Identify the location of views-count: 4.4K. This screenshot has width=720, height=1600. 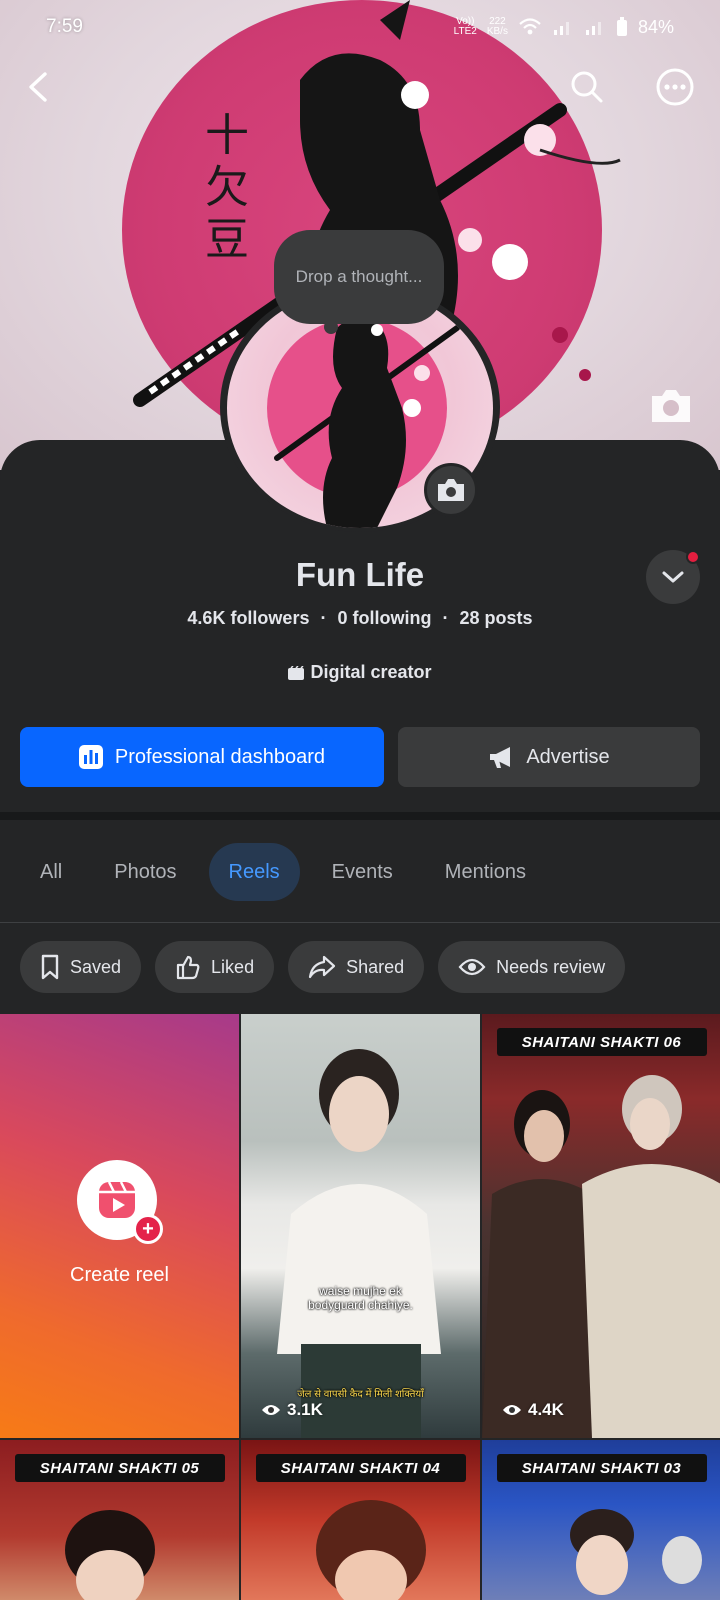
(546, 1409).